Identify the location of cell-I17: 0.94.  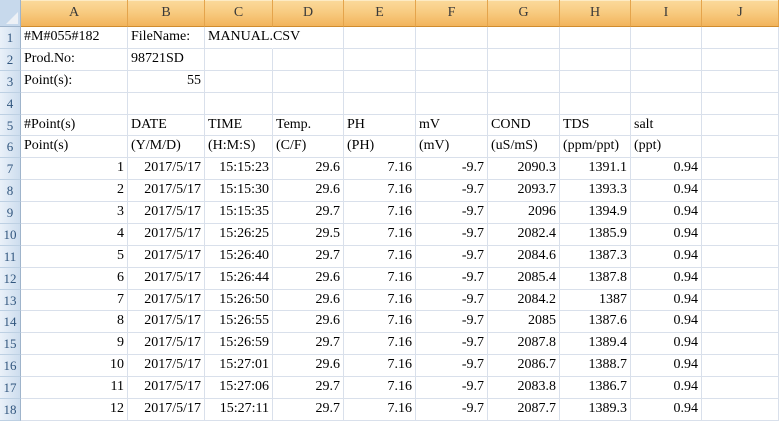
(666, 388).